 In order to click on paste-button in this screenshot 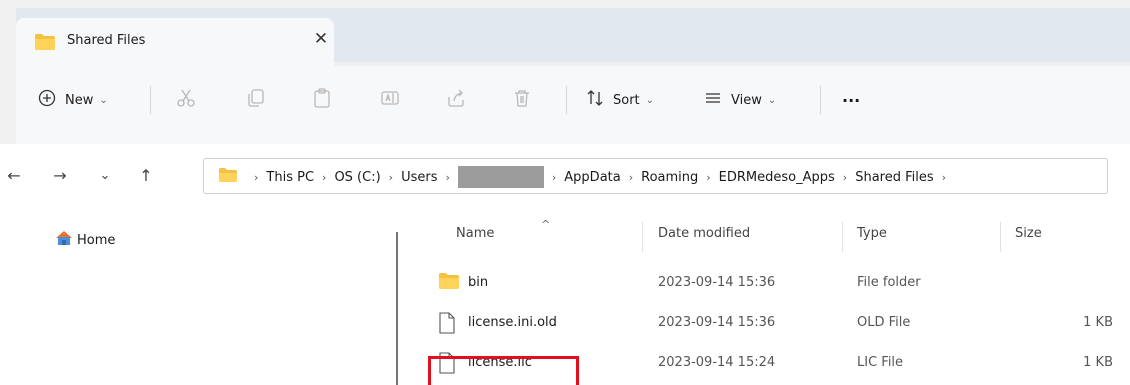, I will do `click(322, 100)`.